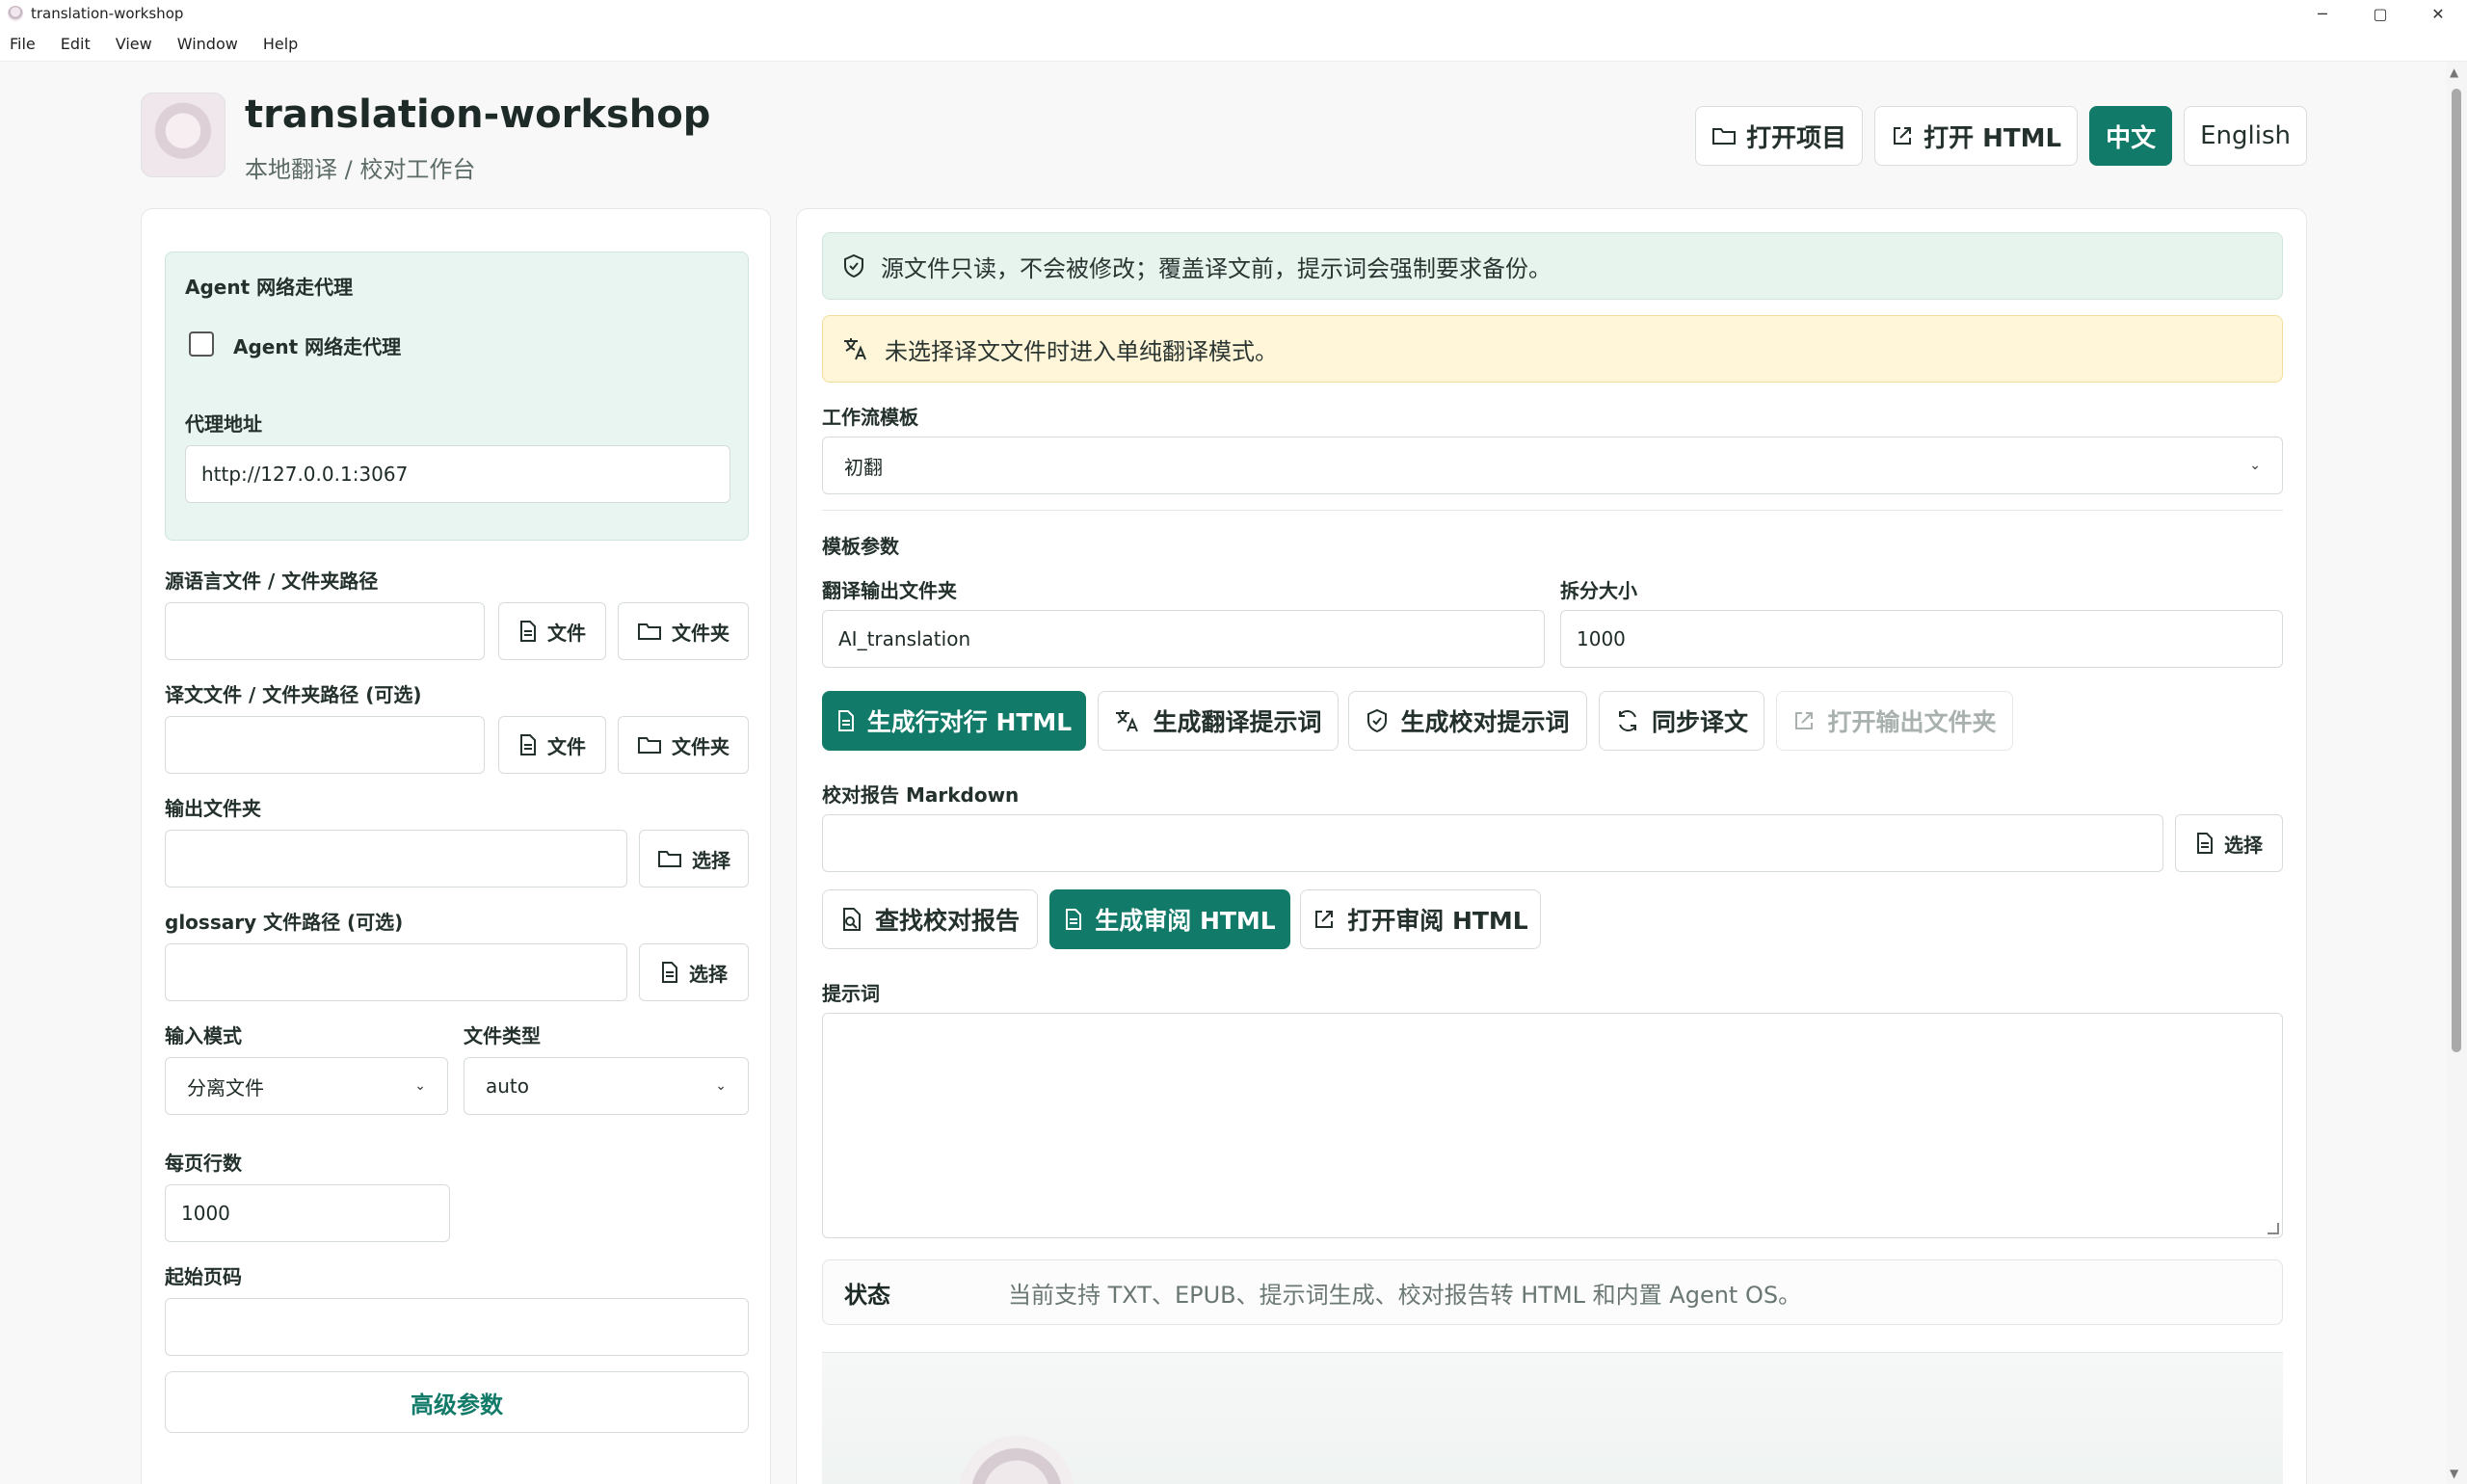 The height and width of the screenshot is (1484, 2467). What do you see at coordinates (360, 169) in the screenshot?
I see `page-subtitle: 本地翻译 / 校对工作台` at bounding box center [360, 169].